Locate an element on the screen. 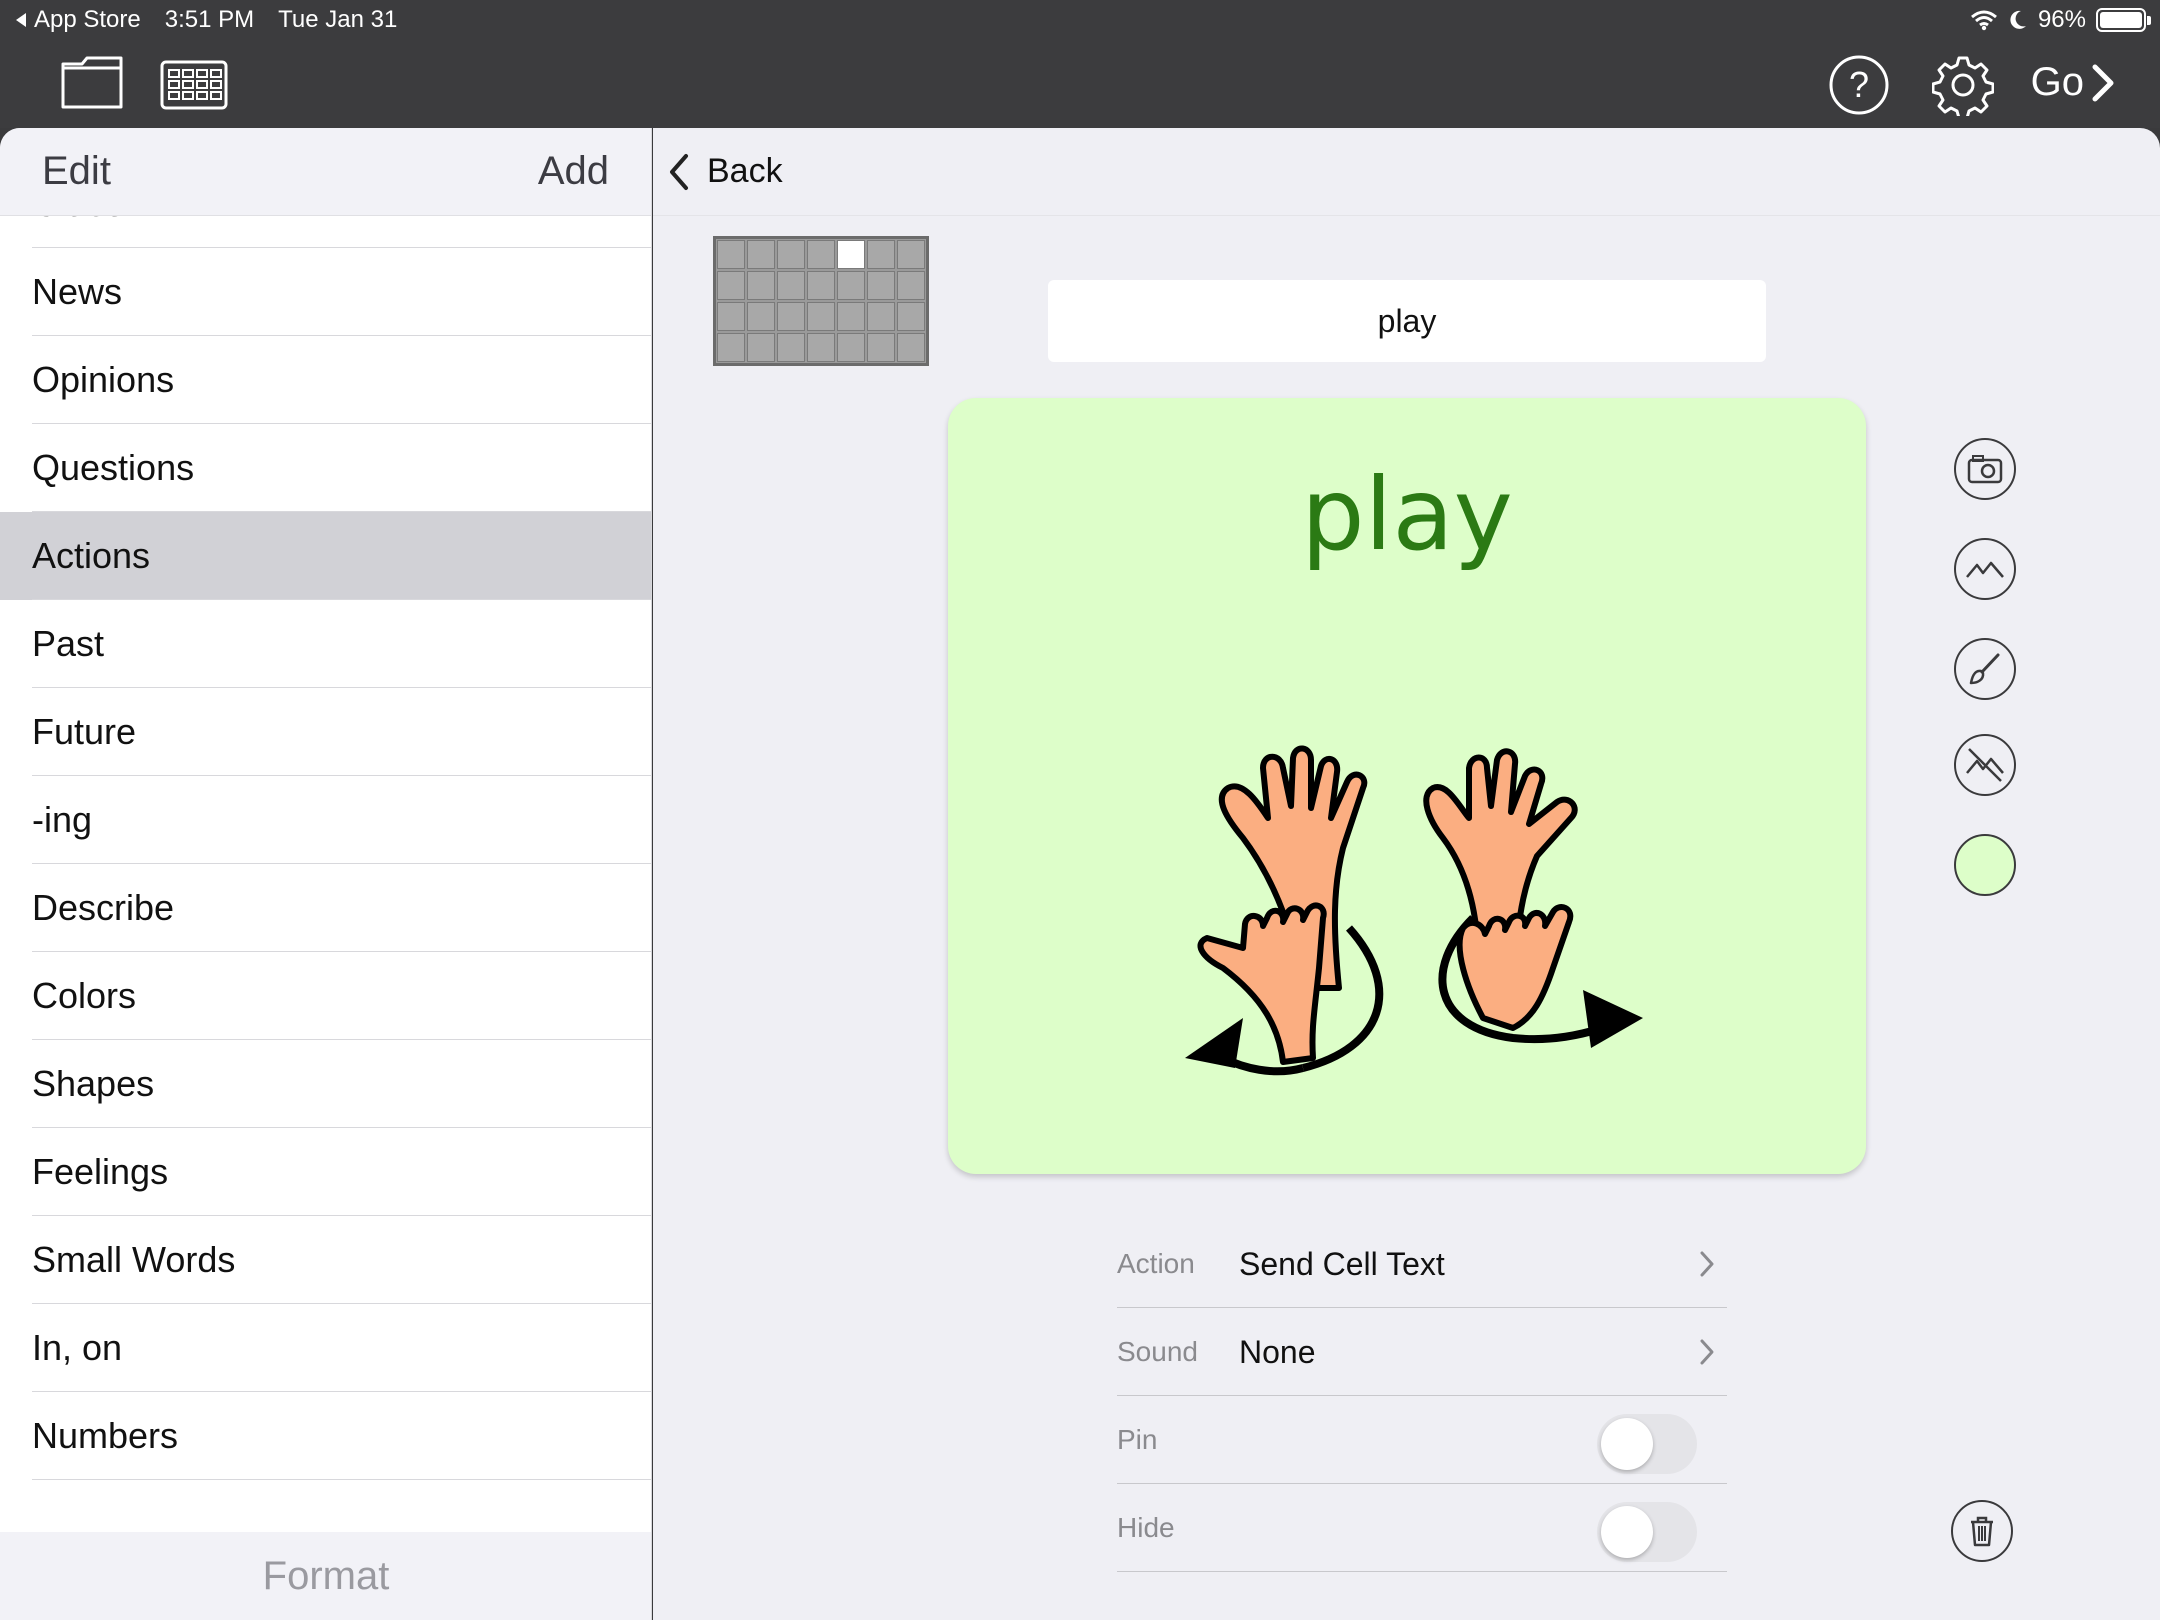  sidebar-item: Feelings is located at coordinates (325, 1172).